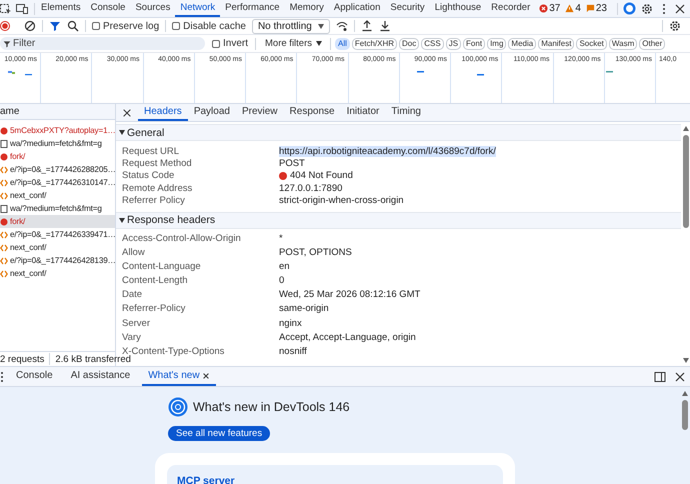 This screenshot has width=690, height=484. What do you see at coordinates (375, 44) in the screenshot?
I see `type-filter-chip: Fetch/XHR` at bounding box center [375, 44].